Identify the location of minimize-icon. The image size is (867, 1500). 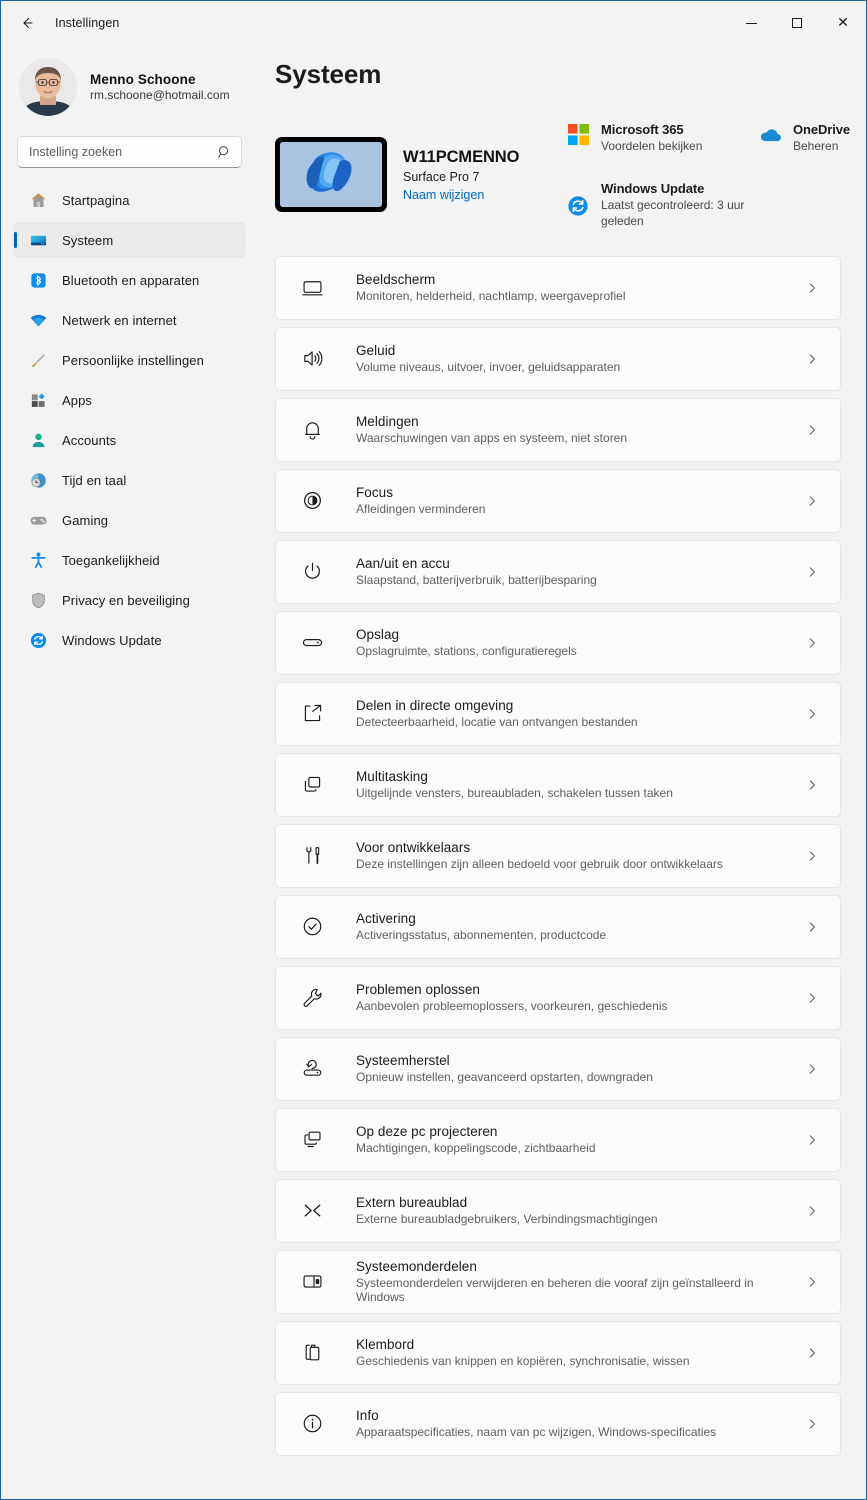
(751, 23).